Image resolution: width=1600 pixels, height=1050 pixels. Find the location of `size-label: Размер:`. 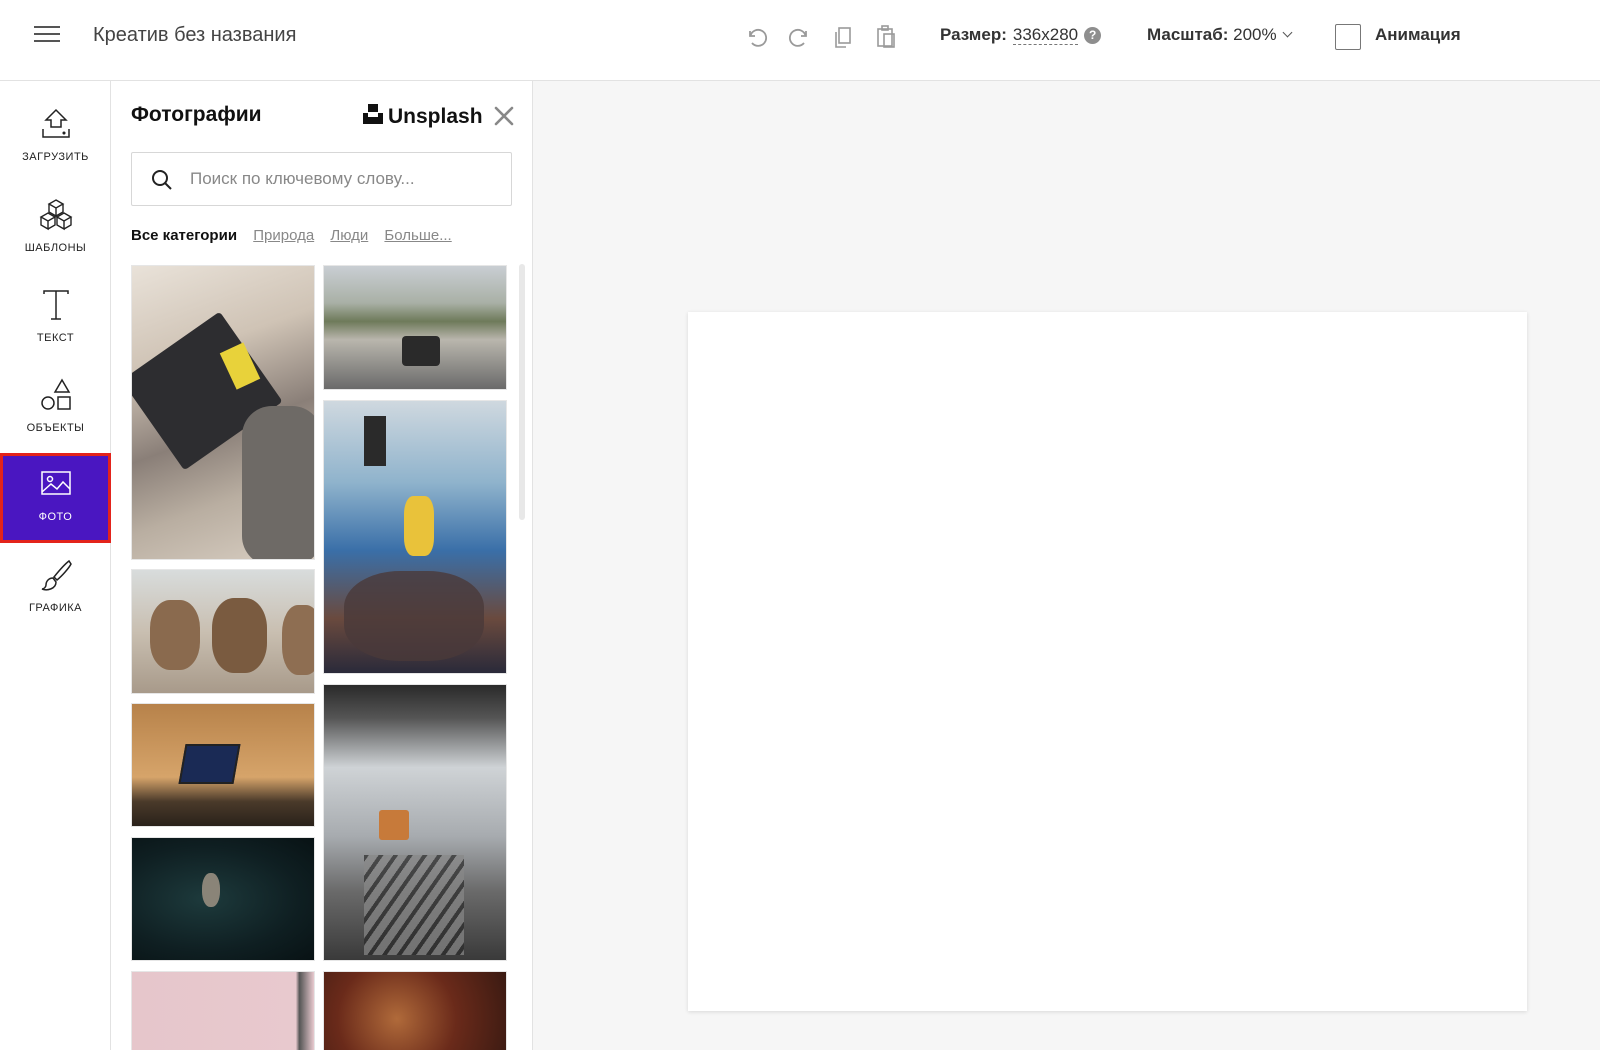

size-label: Размер: is located at coordinates (973, 34).